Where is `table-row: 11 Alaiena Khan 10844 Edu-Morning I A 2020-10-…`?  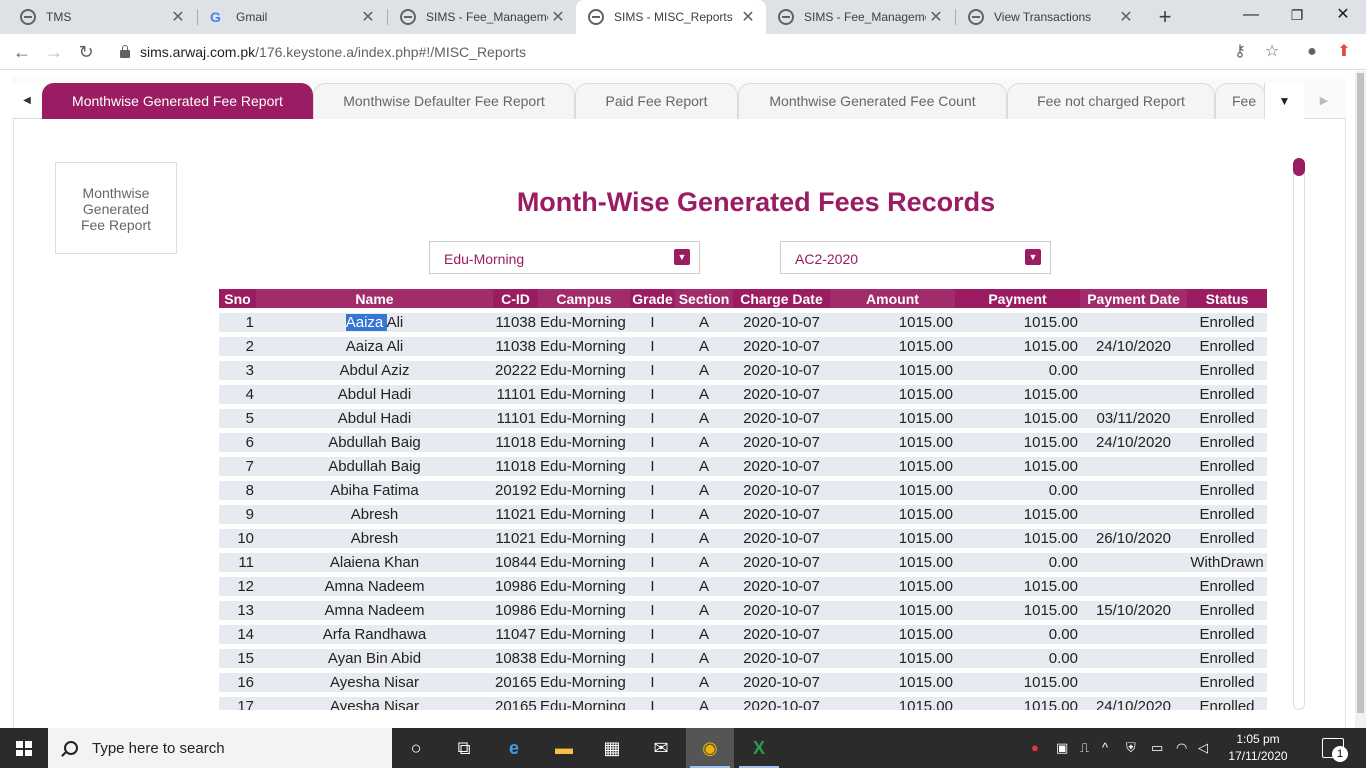
table-row: 11 Alaiena Khan 10844 Edu-Morning I A 2020-10-… is located at coordinates (743, 562).